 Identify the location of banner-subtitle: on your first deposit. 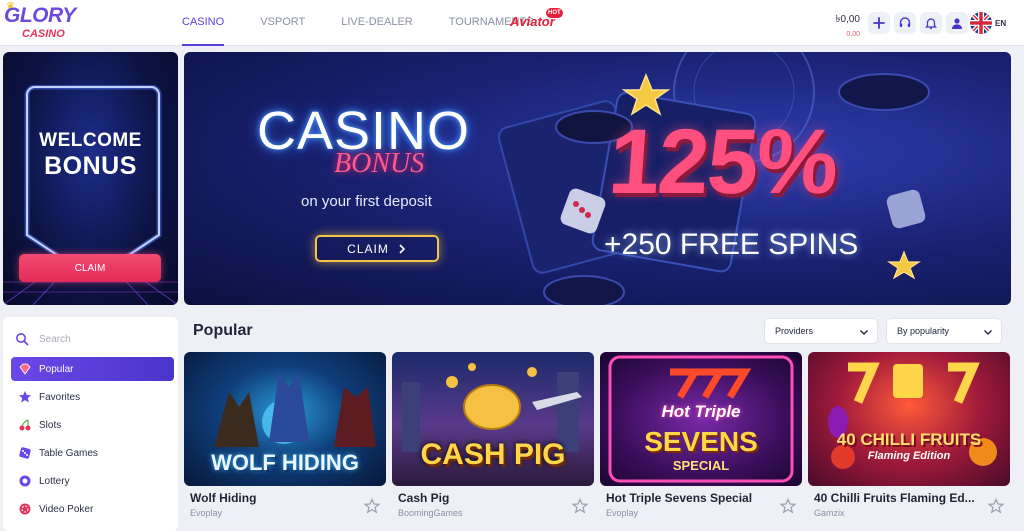
(366, 201).